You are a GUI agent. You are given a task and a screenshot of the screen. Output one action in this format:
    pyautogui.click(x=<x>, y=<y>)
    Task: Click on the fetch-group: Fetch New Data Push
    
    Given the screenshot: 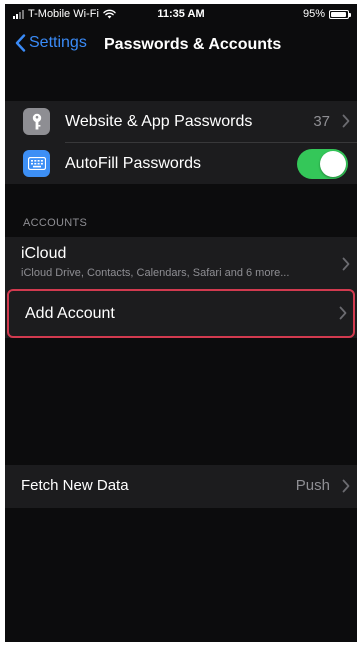 What is the action you would take?
    pyautogui.click(x=181, y=486)
    